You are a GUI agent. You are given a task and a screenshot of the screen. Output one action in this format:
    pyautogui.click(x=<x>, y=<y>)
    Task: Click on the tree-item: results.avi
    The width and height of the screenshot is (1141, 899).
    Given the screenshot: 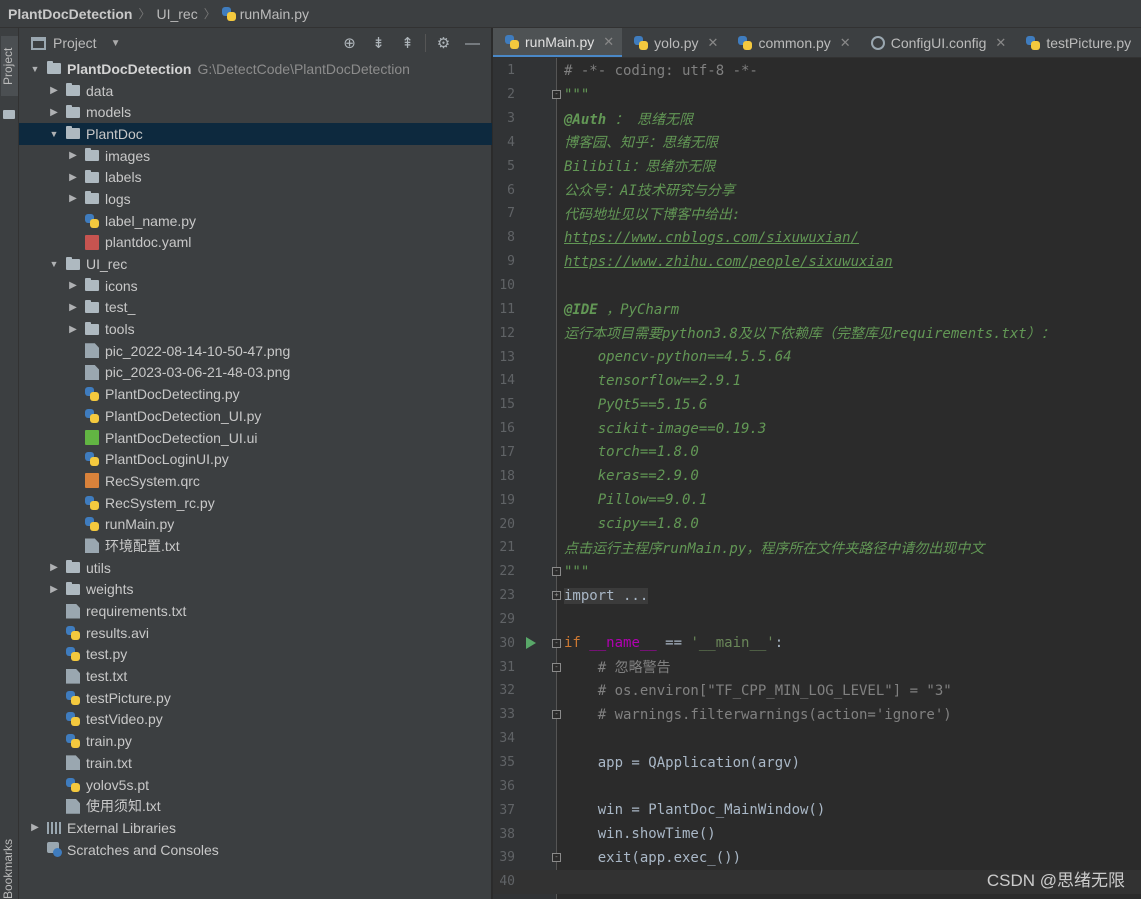 What is the action you would take?
    pyautogui.click(x=255, y=633)
    